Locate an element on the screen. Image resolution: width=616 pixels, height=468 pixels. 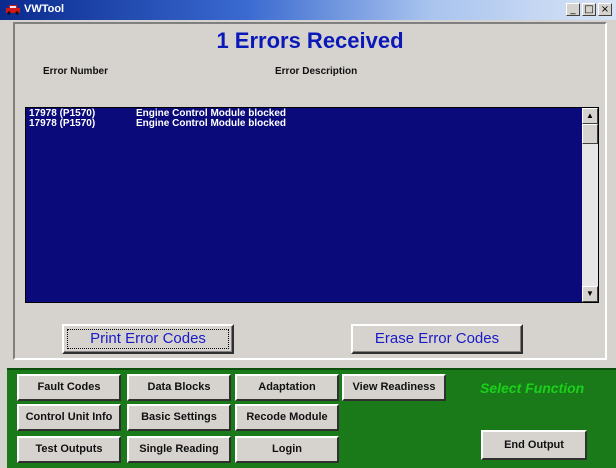
erase-error-codes-button: Erase Error Codes is located at coordinates (437, 339).